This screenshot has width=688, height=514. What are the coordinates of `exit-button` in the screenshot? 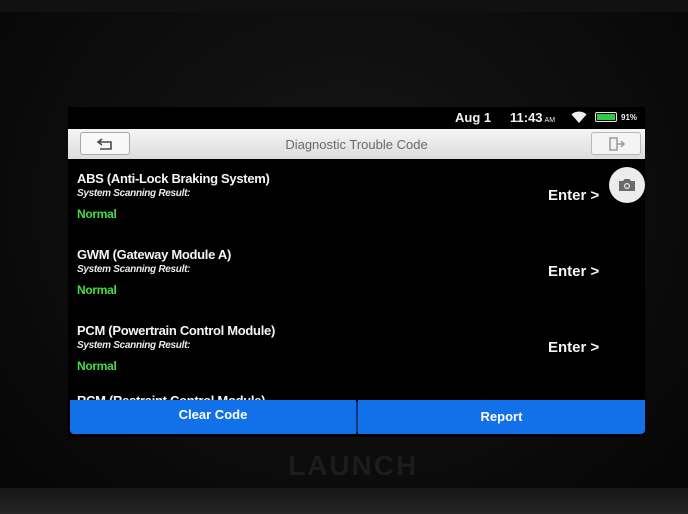 It's located at (616, 143).